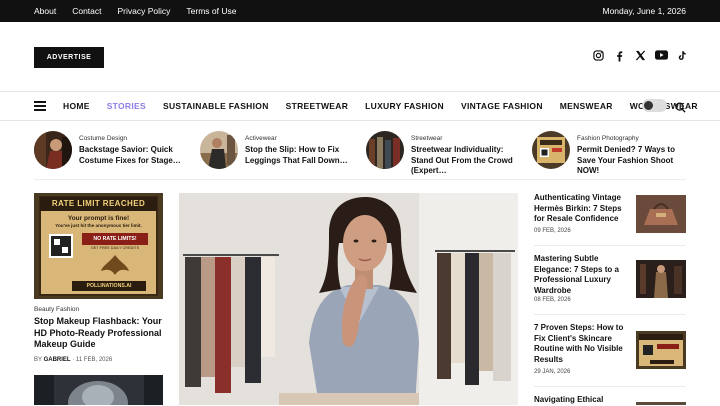 Image resolution: width=720 pixels, height=406 pixels. Describe the element at coordinates (552, 300) in the screenshot. I see `side-date: 08 FEB, 2026` at that location.